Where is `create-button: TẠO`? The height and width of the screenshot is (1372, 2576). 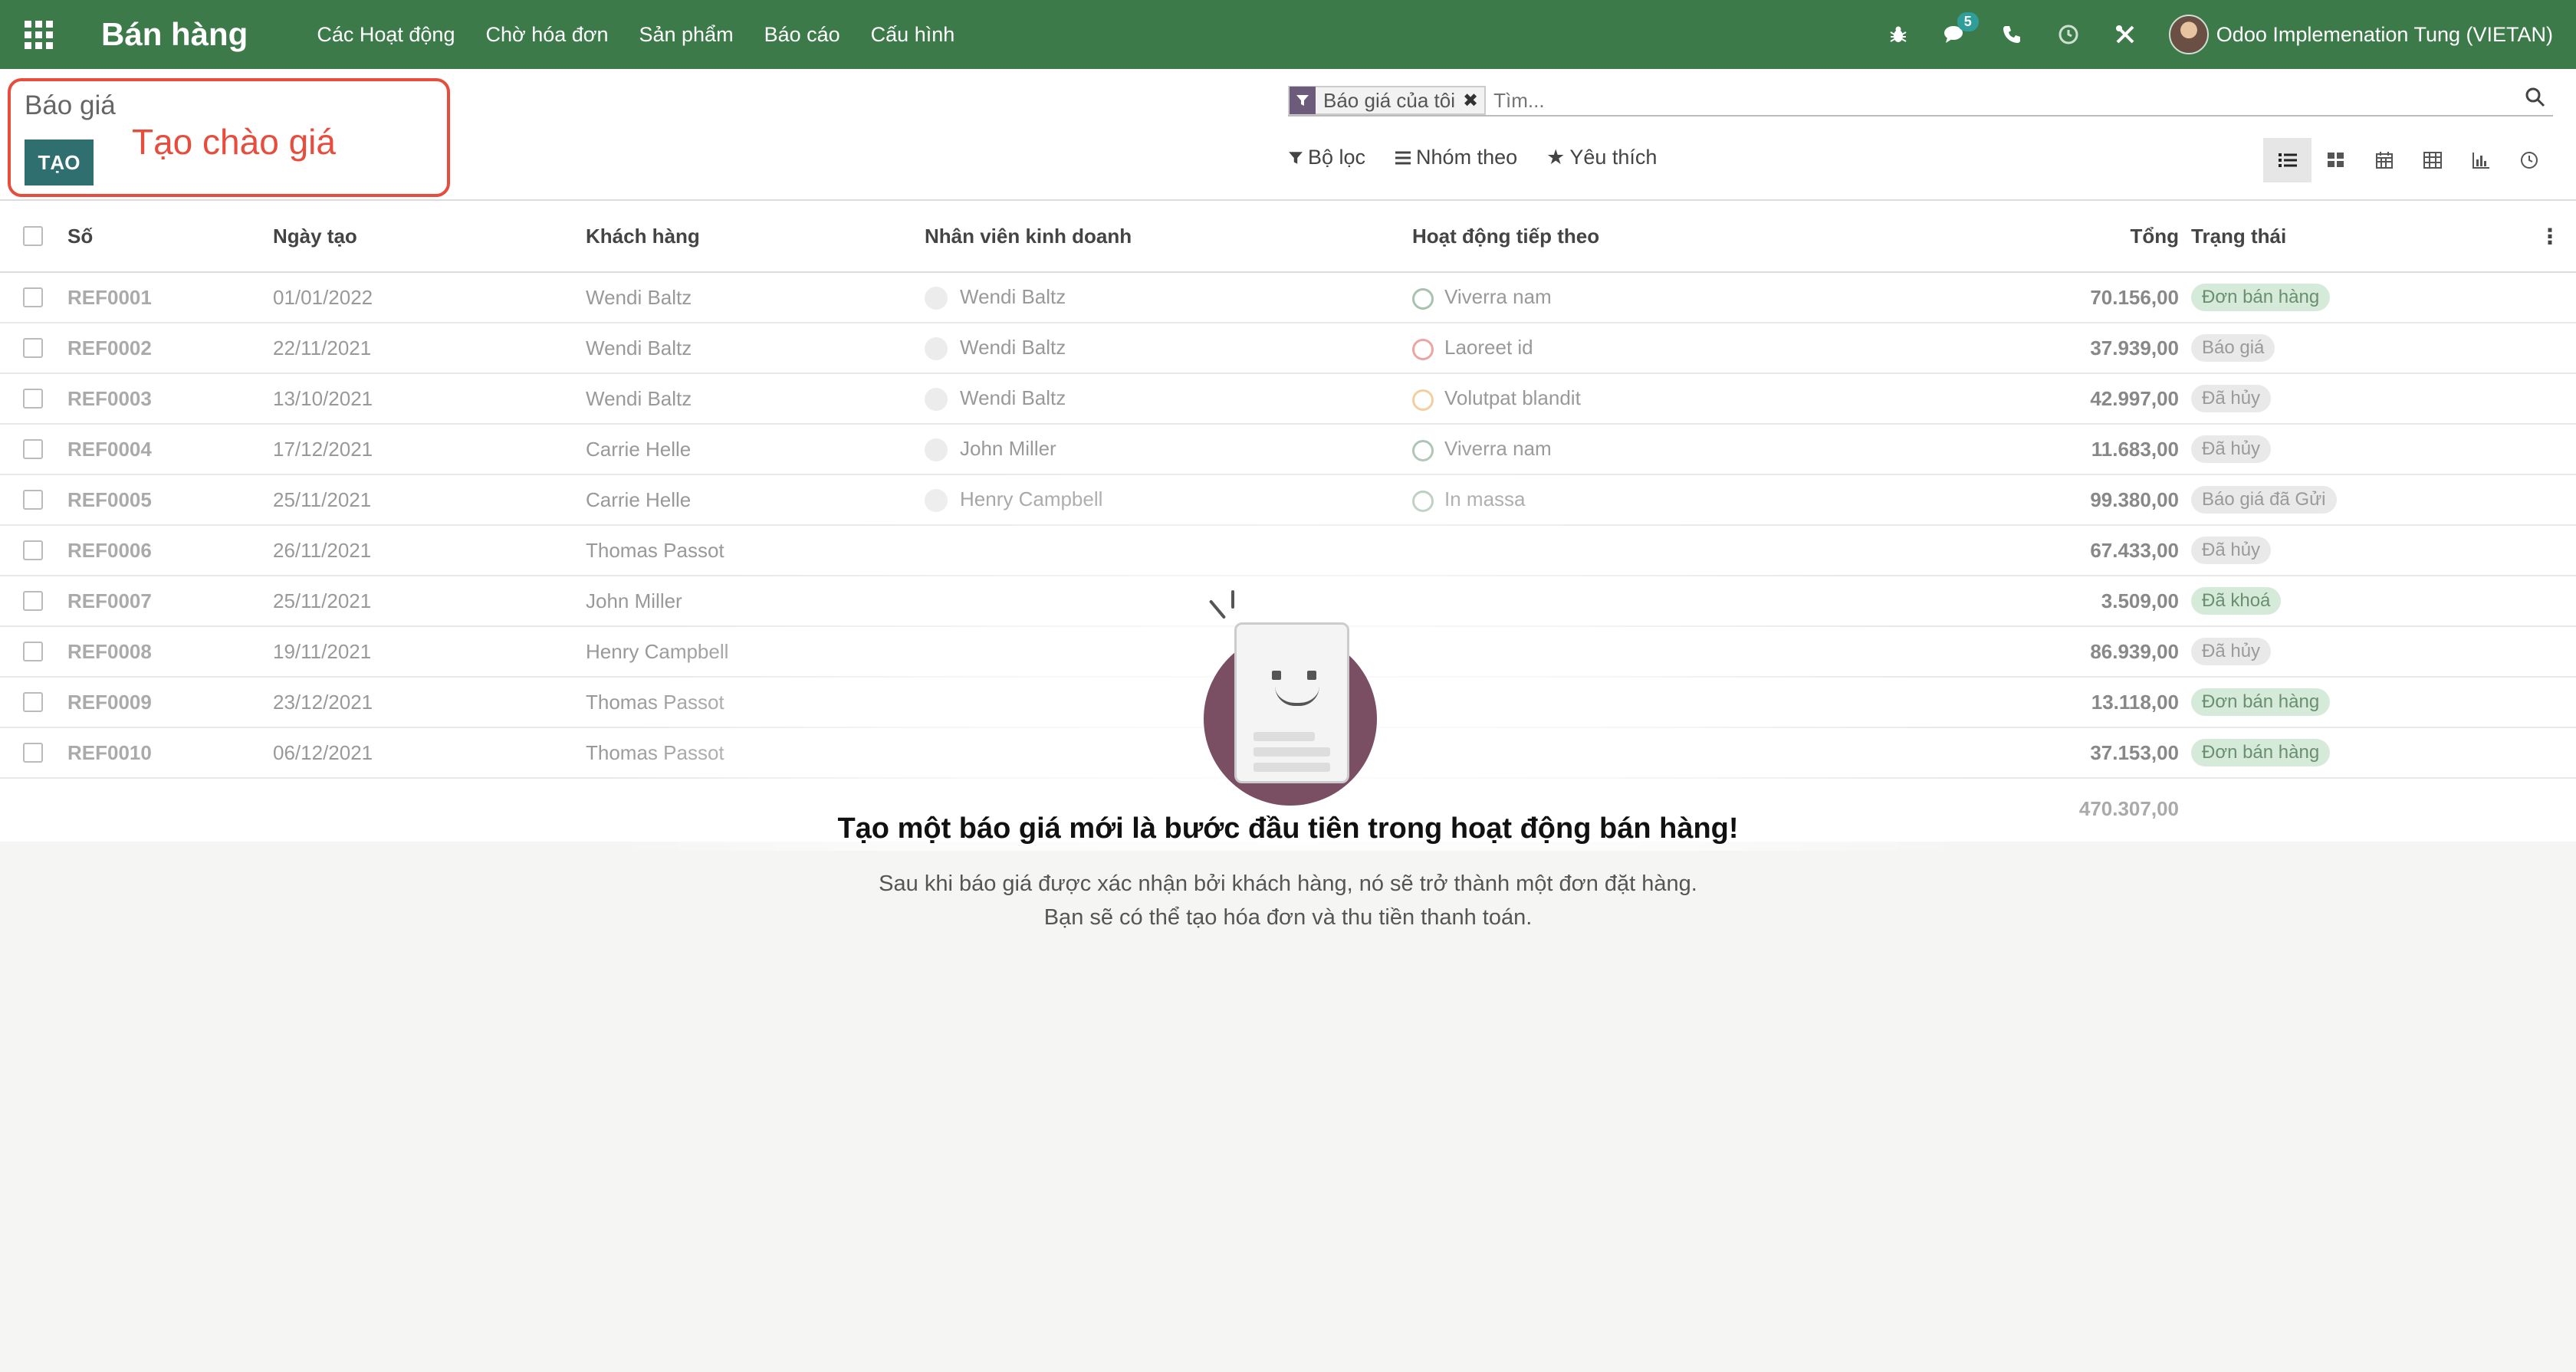 create-button: TẠO is located at coordinates (60, 162).